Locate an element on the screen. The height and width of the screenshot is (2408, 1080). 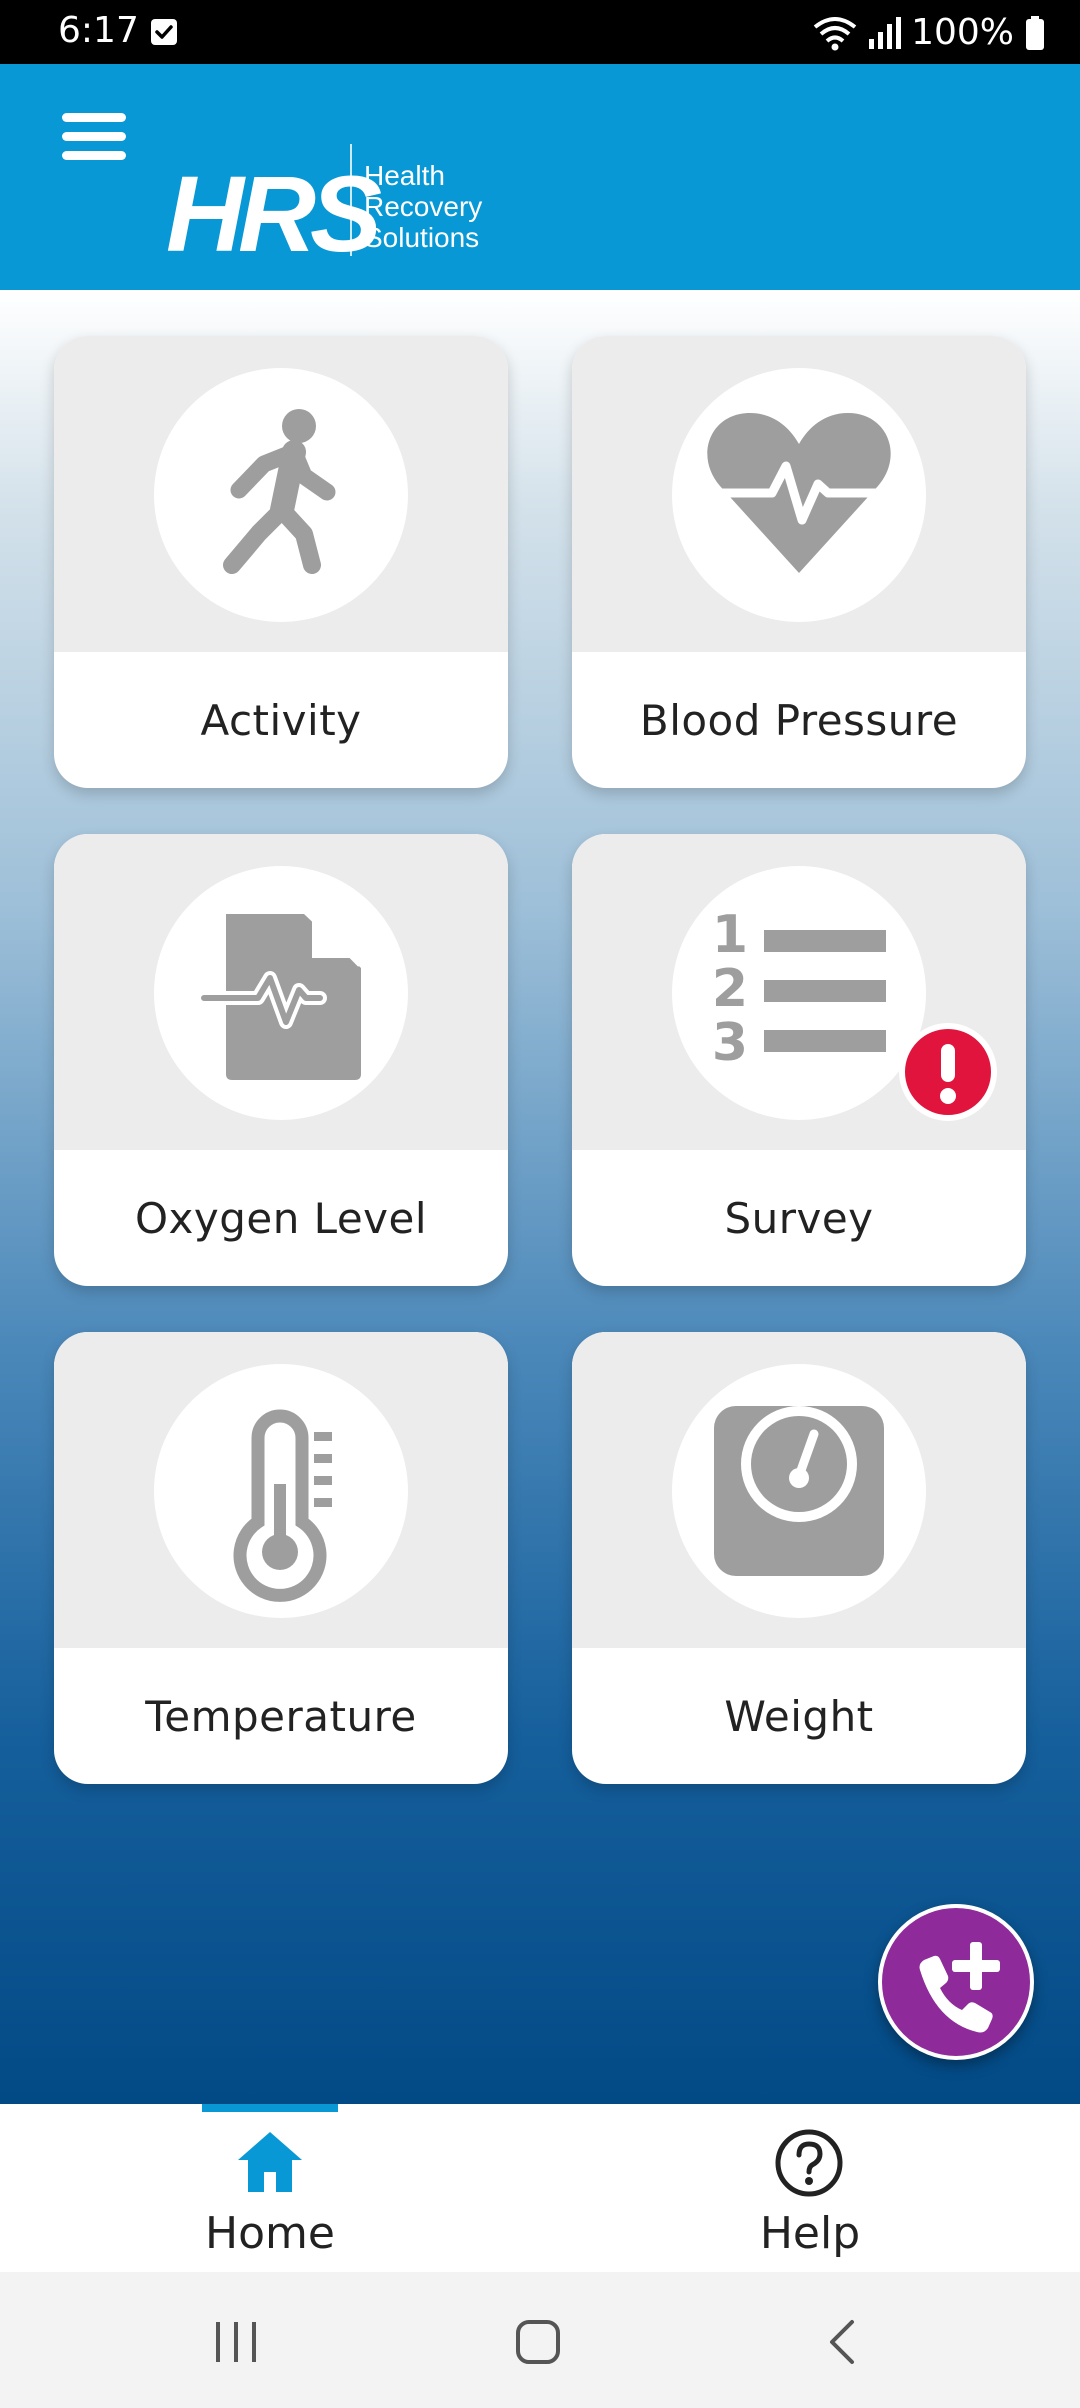
walking-person-icon is located at coordinates (279, 491).